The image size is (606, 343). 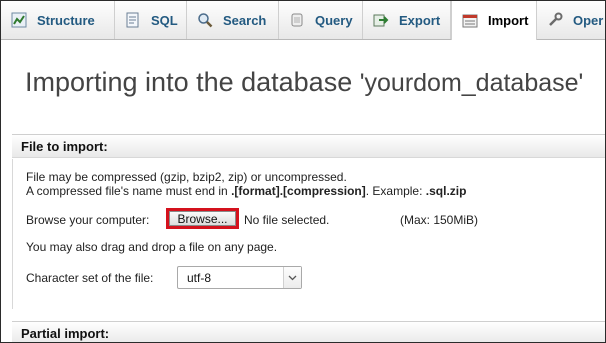 I want to click on tab-label: Query, so click(x=334, y=20).